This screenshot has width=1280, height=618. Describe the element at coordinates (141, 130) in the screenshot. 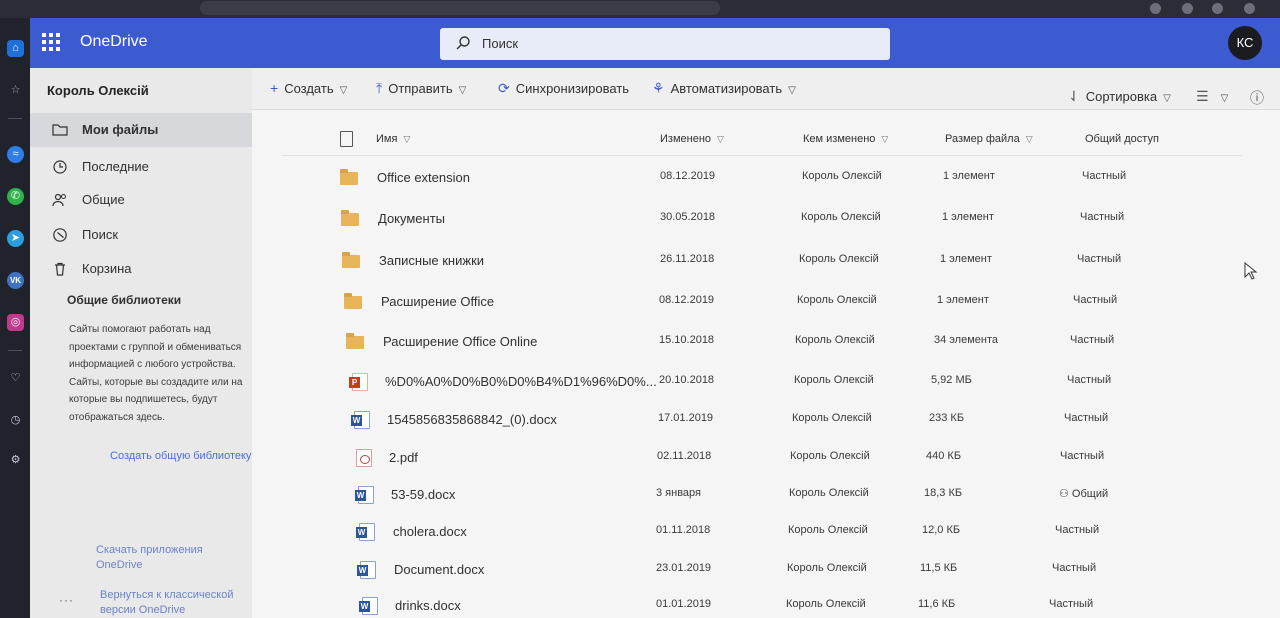

I see `nav-item-my-files: Мои файлы` at that location.